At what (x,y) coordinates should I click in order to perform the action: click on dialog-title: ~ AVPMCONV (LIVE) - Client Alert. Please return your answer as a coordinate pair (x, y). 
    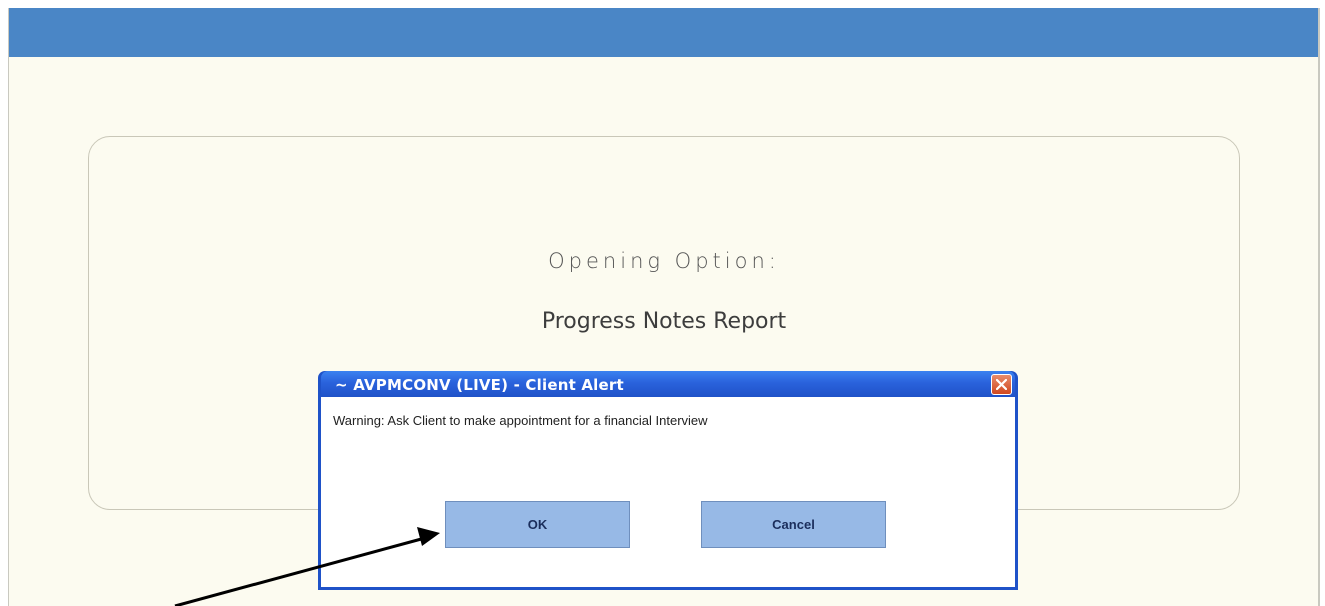
    Looking at the image, I should click on (479, 385).